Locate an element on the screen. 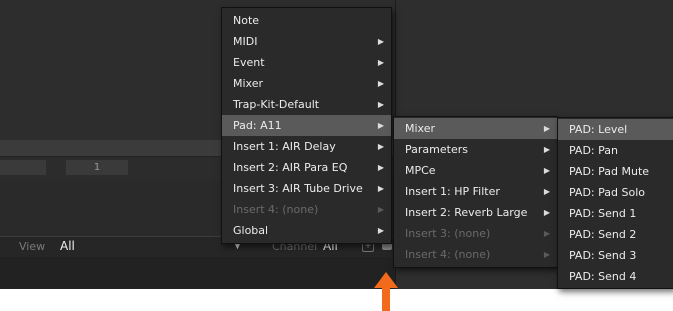 The height and width of the screenshot is (311, 673). pad-menu-item-mixer: Mixer ▶ is located at coordinates (475, 128).